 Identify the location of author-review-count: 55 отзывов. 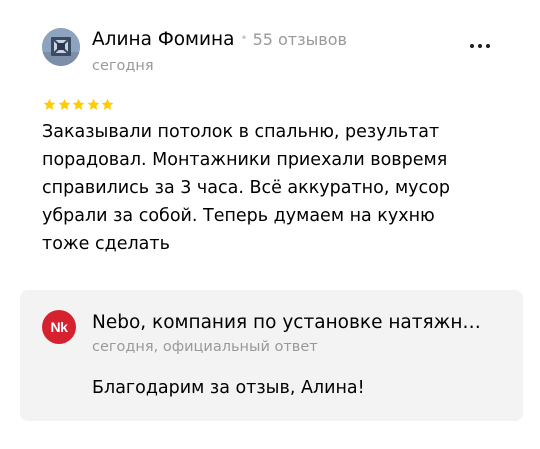
(299, 39).